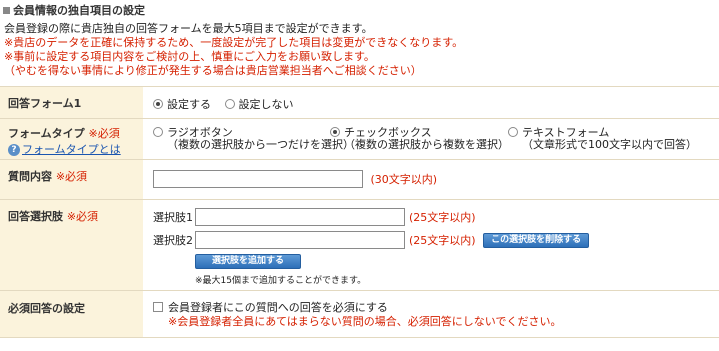  I want to click on question-input, so click(258, 179).